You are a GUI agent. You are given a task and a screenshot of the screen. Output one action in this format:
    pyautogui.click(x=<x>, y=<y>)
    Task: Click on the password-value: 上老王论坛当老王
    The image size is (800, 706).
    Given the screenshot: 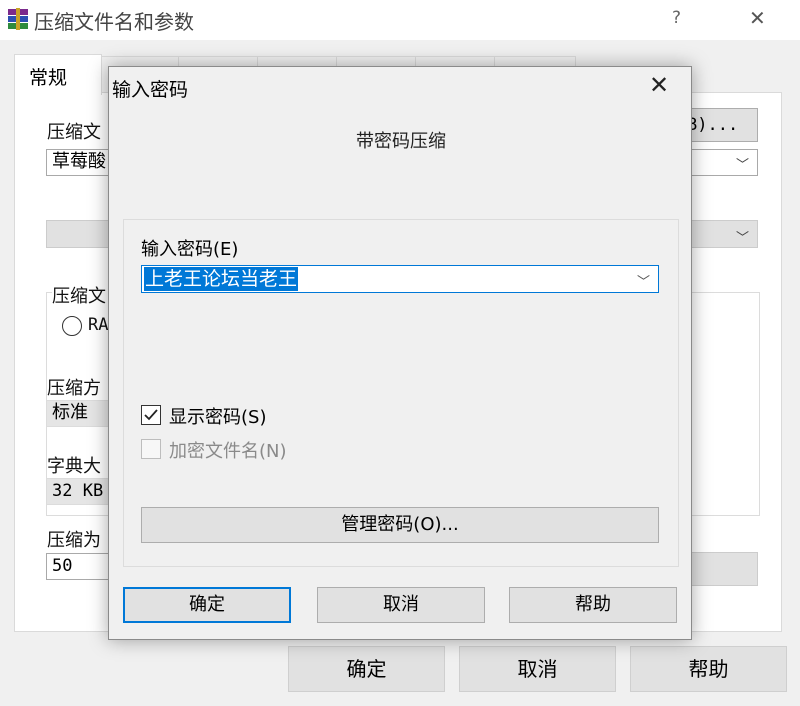 What is the action you would take?
    pyautogui.click(x=221, y=279)
    